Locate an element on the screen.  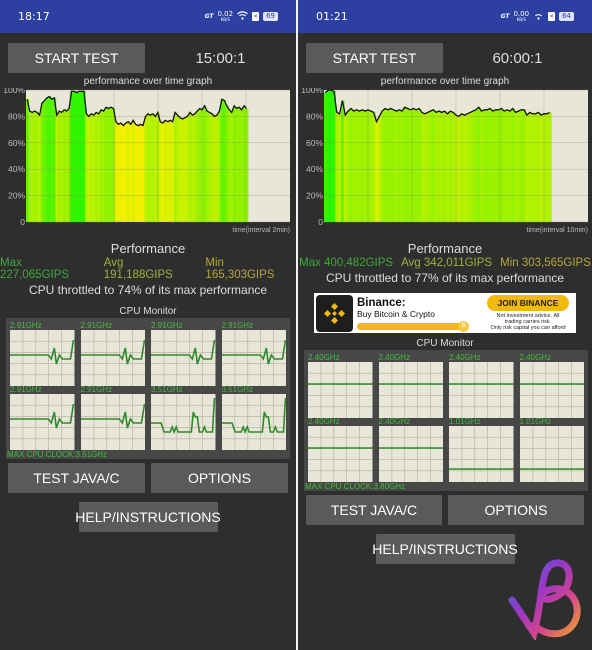
cpu-core-2: 2.91GHz is located at coordinates (183, 354).